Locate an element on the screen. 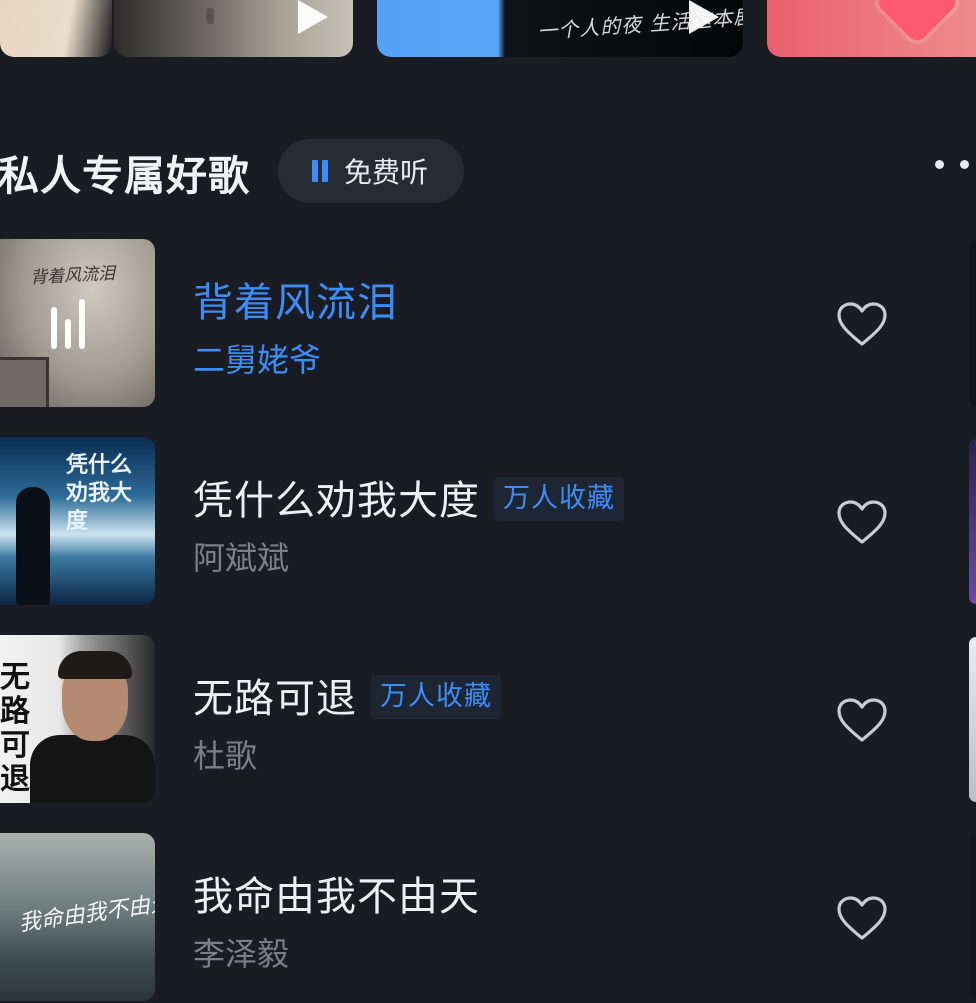  equalizer-icon is located at coordinates (71, 323).